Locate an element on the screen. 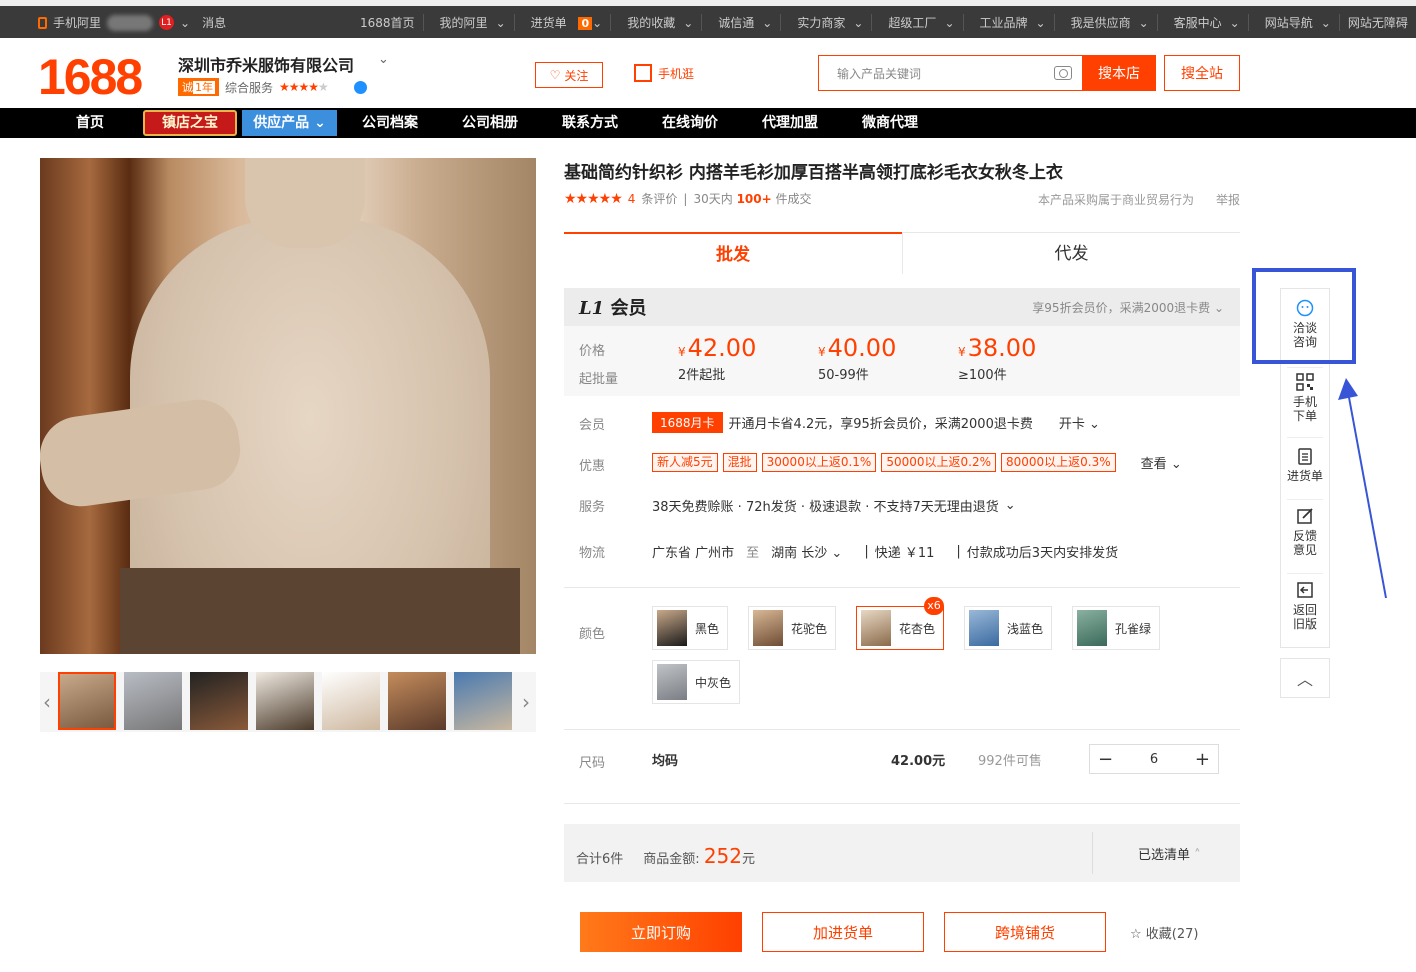 Image resolution: width=1416 pixels, height=972 pixels. currency: ¥ is located at coordinates (962, 352).